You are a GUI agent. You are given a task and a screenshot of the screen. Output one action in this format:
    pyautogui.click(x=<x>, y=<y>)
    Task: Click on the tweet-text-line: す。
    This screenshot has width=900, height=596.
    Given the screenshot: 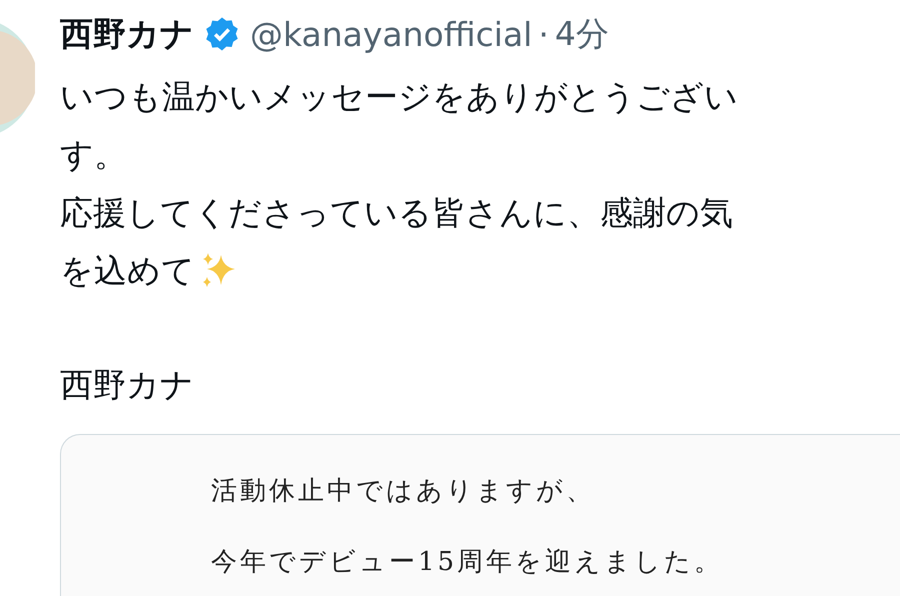 What is the action you would take?
    pyautogui.click(x=93, y=155)
    